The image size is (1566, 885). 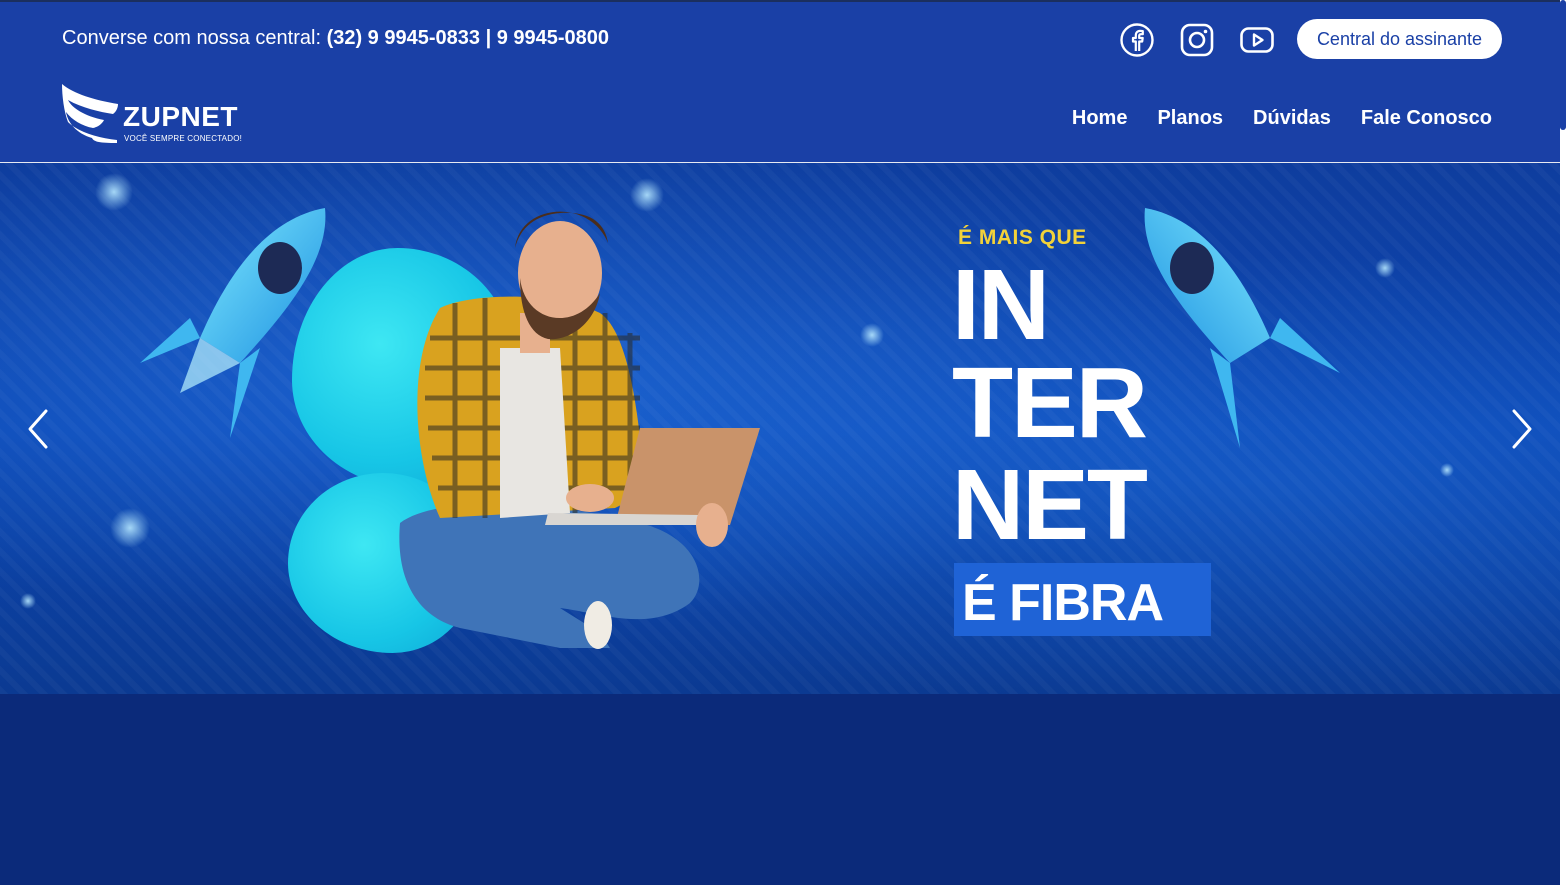 I want to click on carousel-next-button, so click(x=1522, y=429).